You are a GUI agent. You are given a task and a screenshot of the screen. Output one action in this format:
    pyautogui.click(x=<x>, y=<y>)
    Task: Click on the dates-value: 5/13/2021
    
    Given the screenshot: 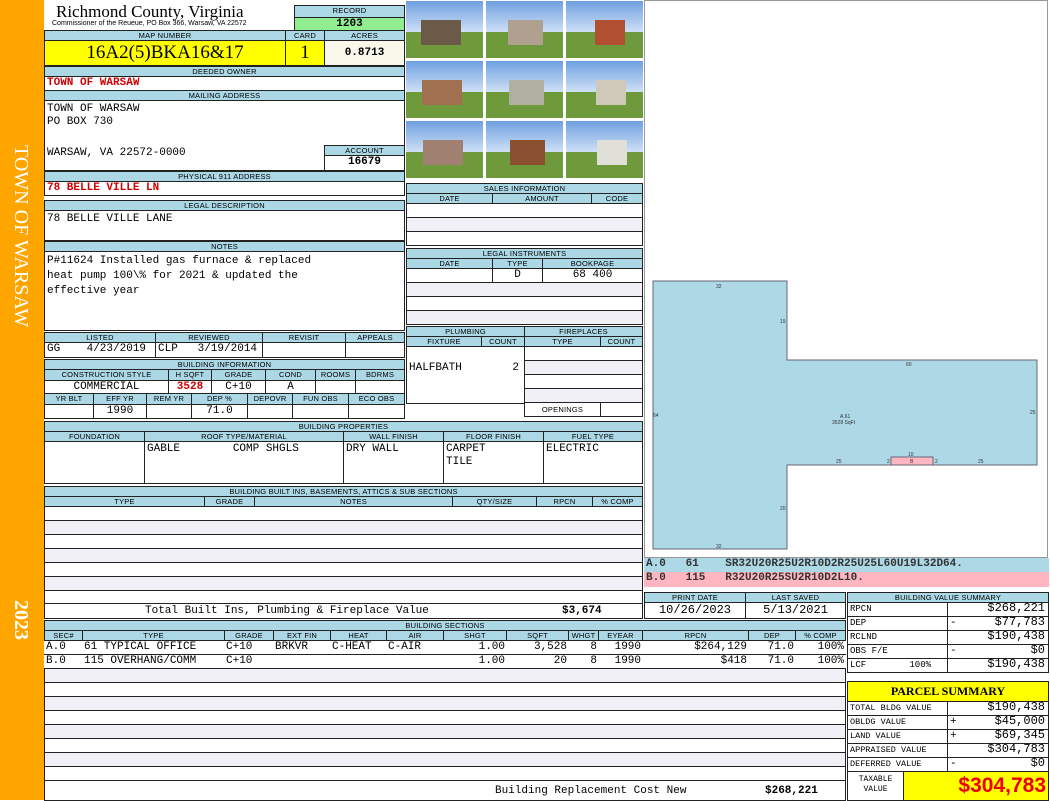 What is the action you would take?
    pyautogui.click(x=795, y=610)
    